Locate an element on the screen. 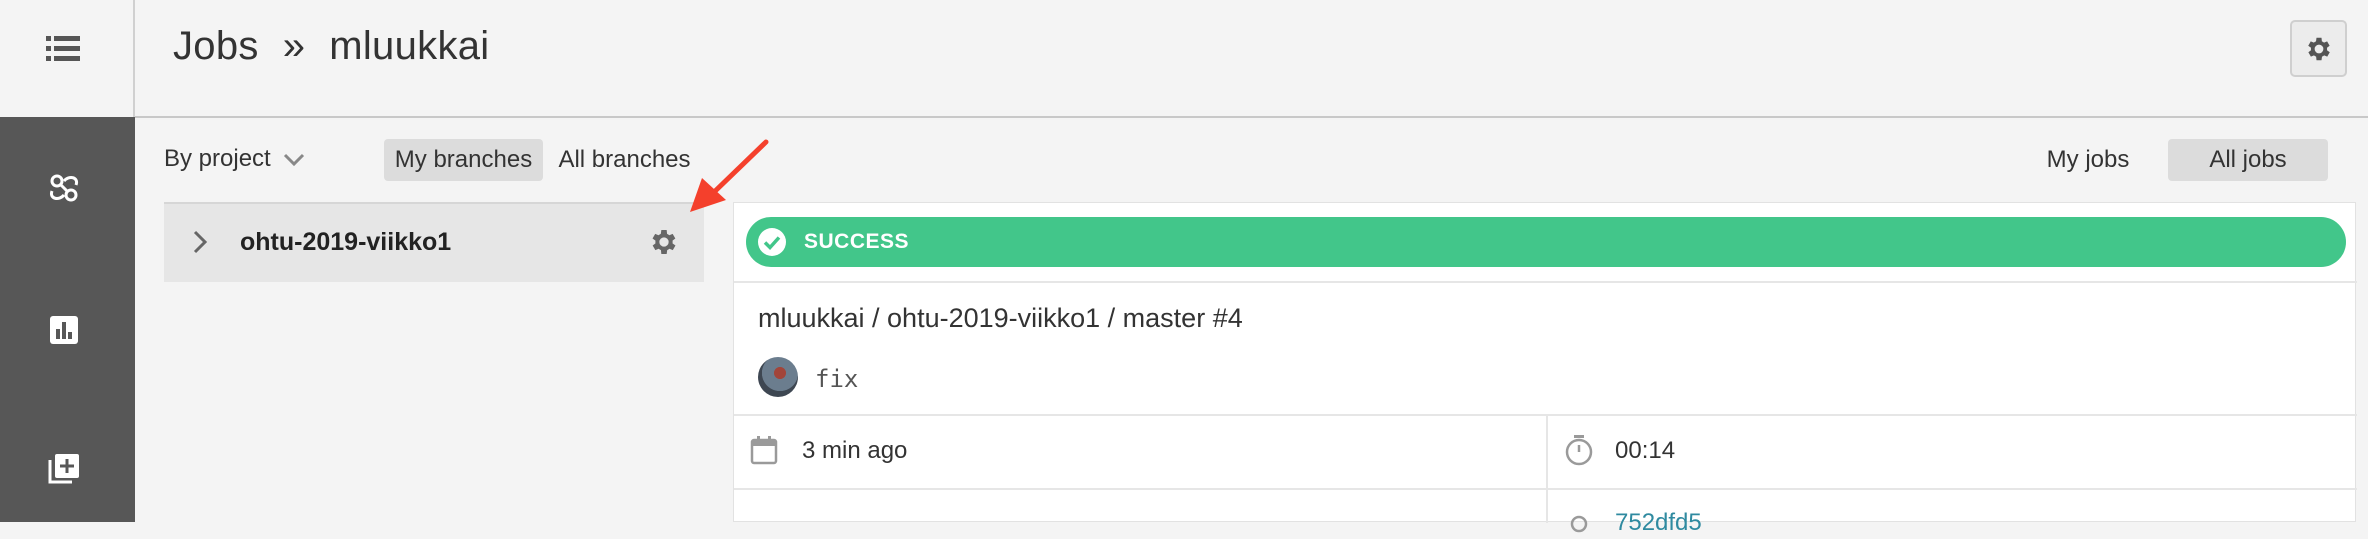 This screenshot has width=2368, height=539. group-by-label: By project is located at coordinates (217, 158).